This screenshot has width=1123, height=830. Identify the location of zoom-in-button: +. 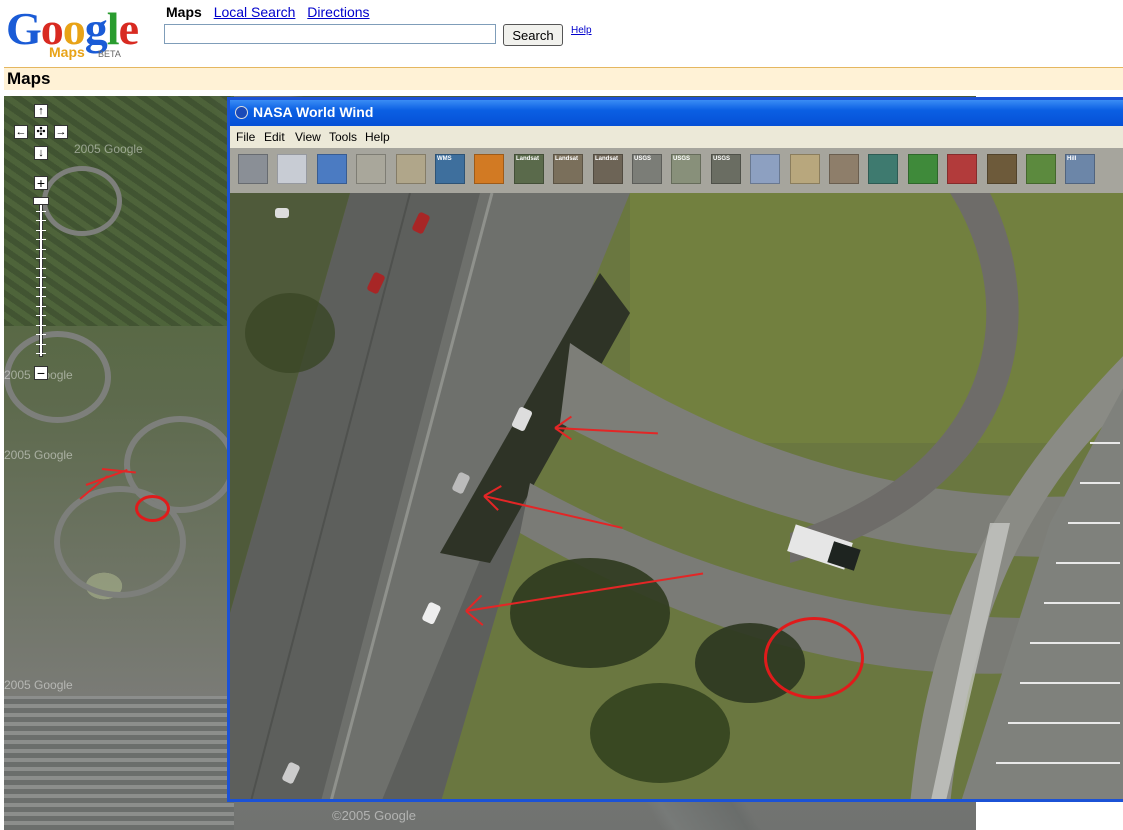
(41, 183).